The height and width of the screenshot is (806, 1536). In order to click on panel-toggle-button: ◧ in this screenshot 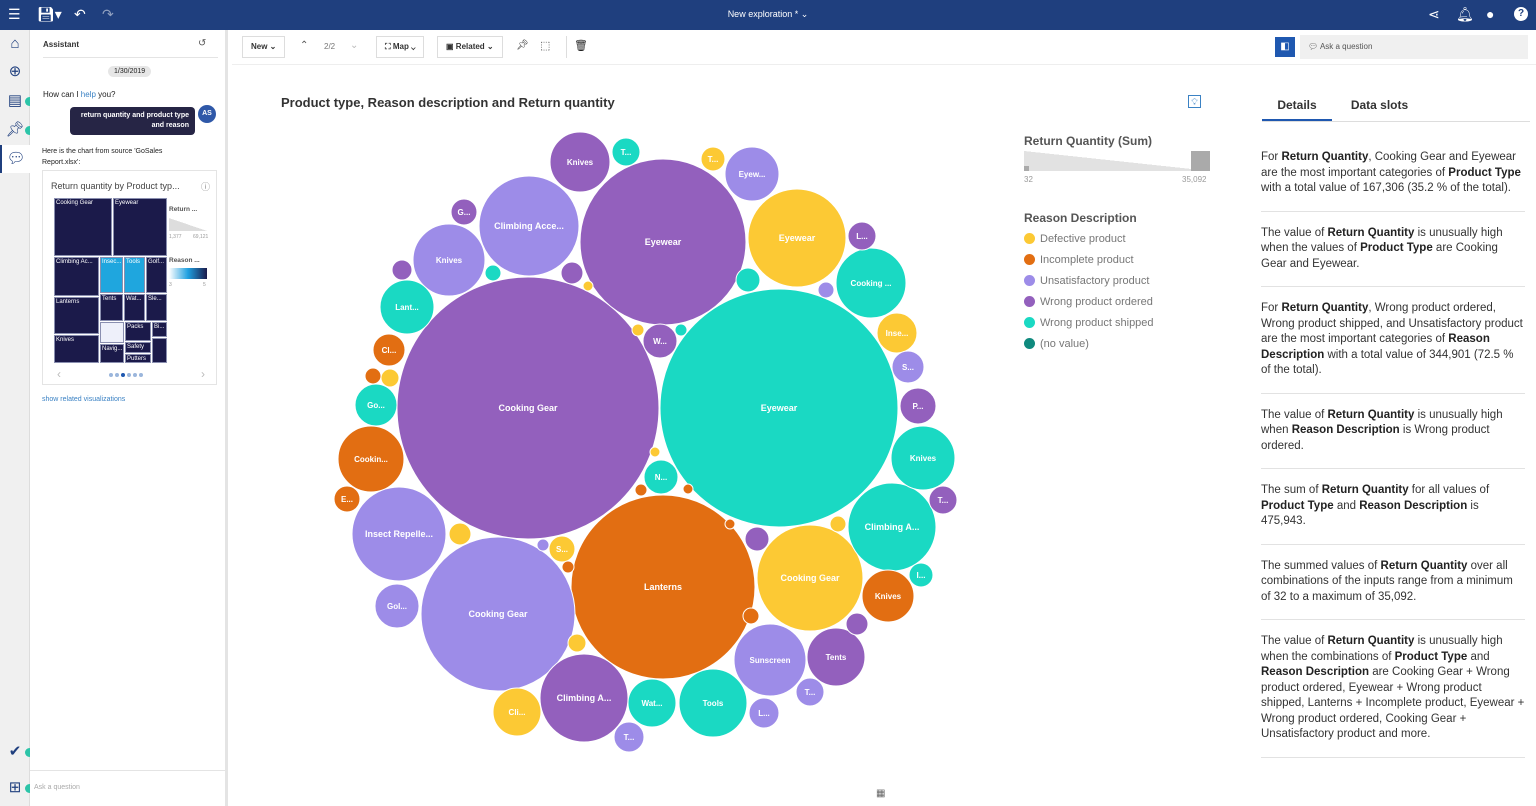, I will do `click(1285, 47)`.